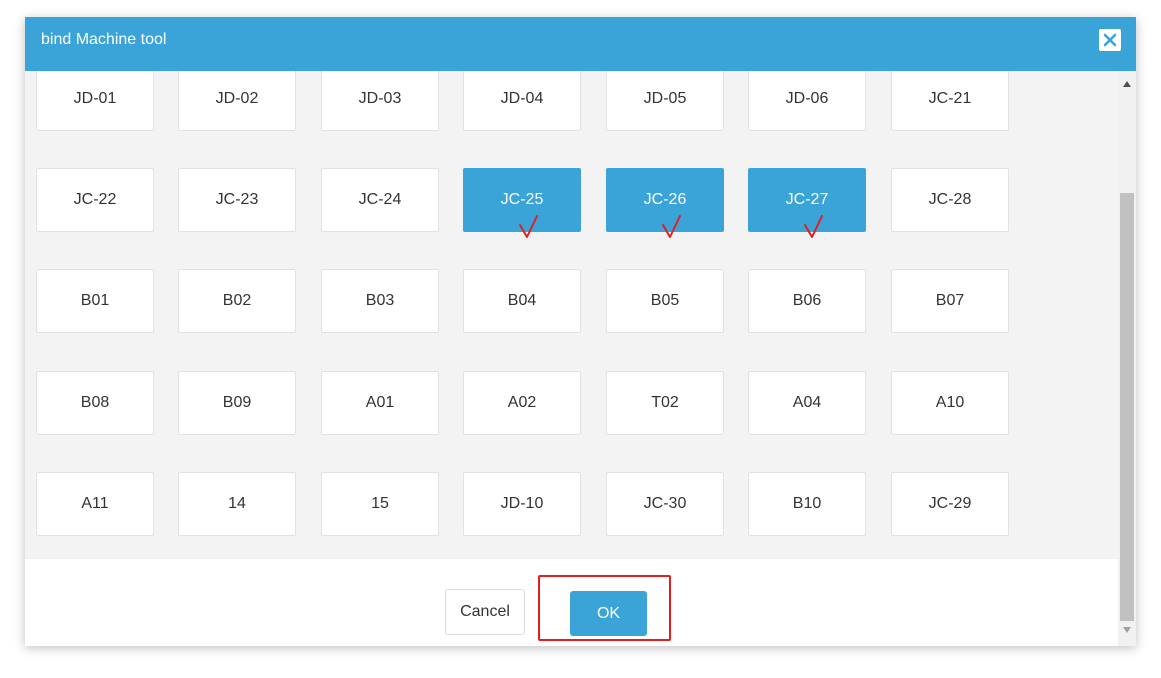 Image resolution: width=1161 pixels, height=678 pixels. I want to click on machine-tile: A04, so click(807, 403).